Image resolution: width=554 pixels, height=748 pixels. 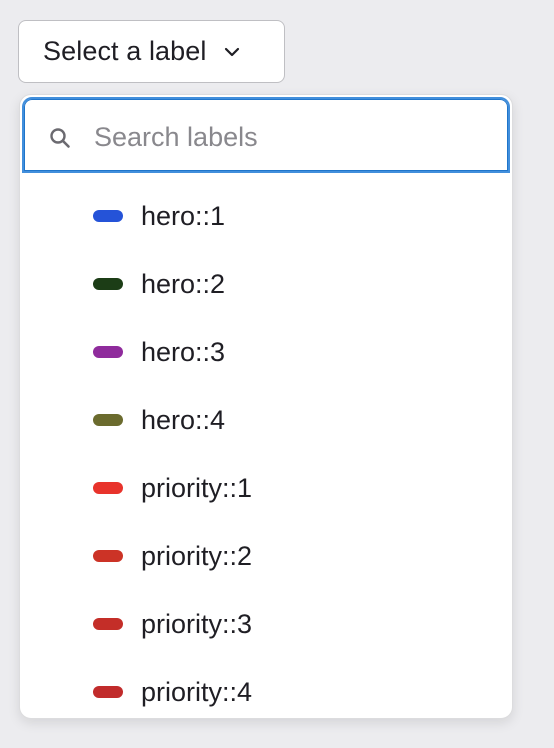 I want to click on select-label-text: Select a label, so click(x=125, y=51).